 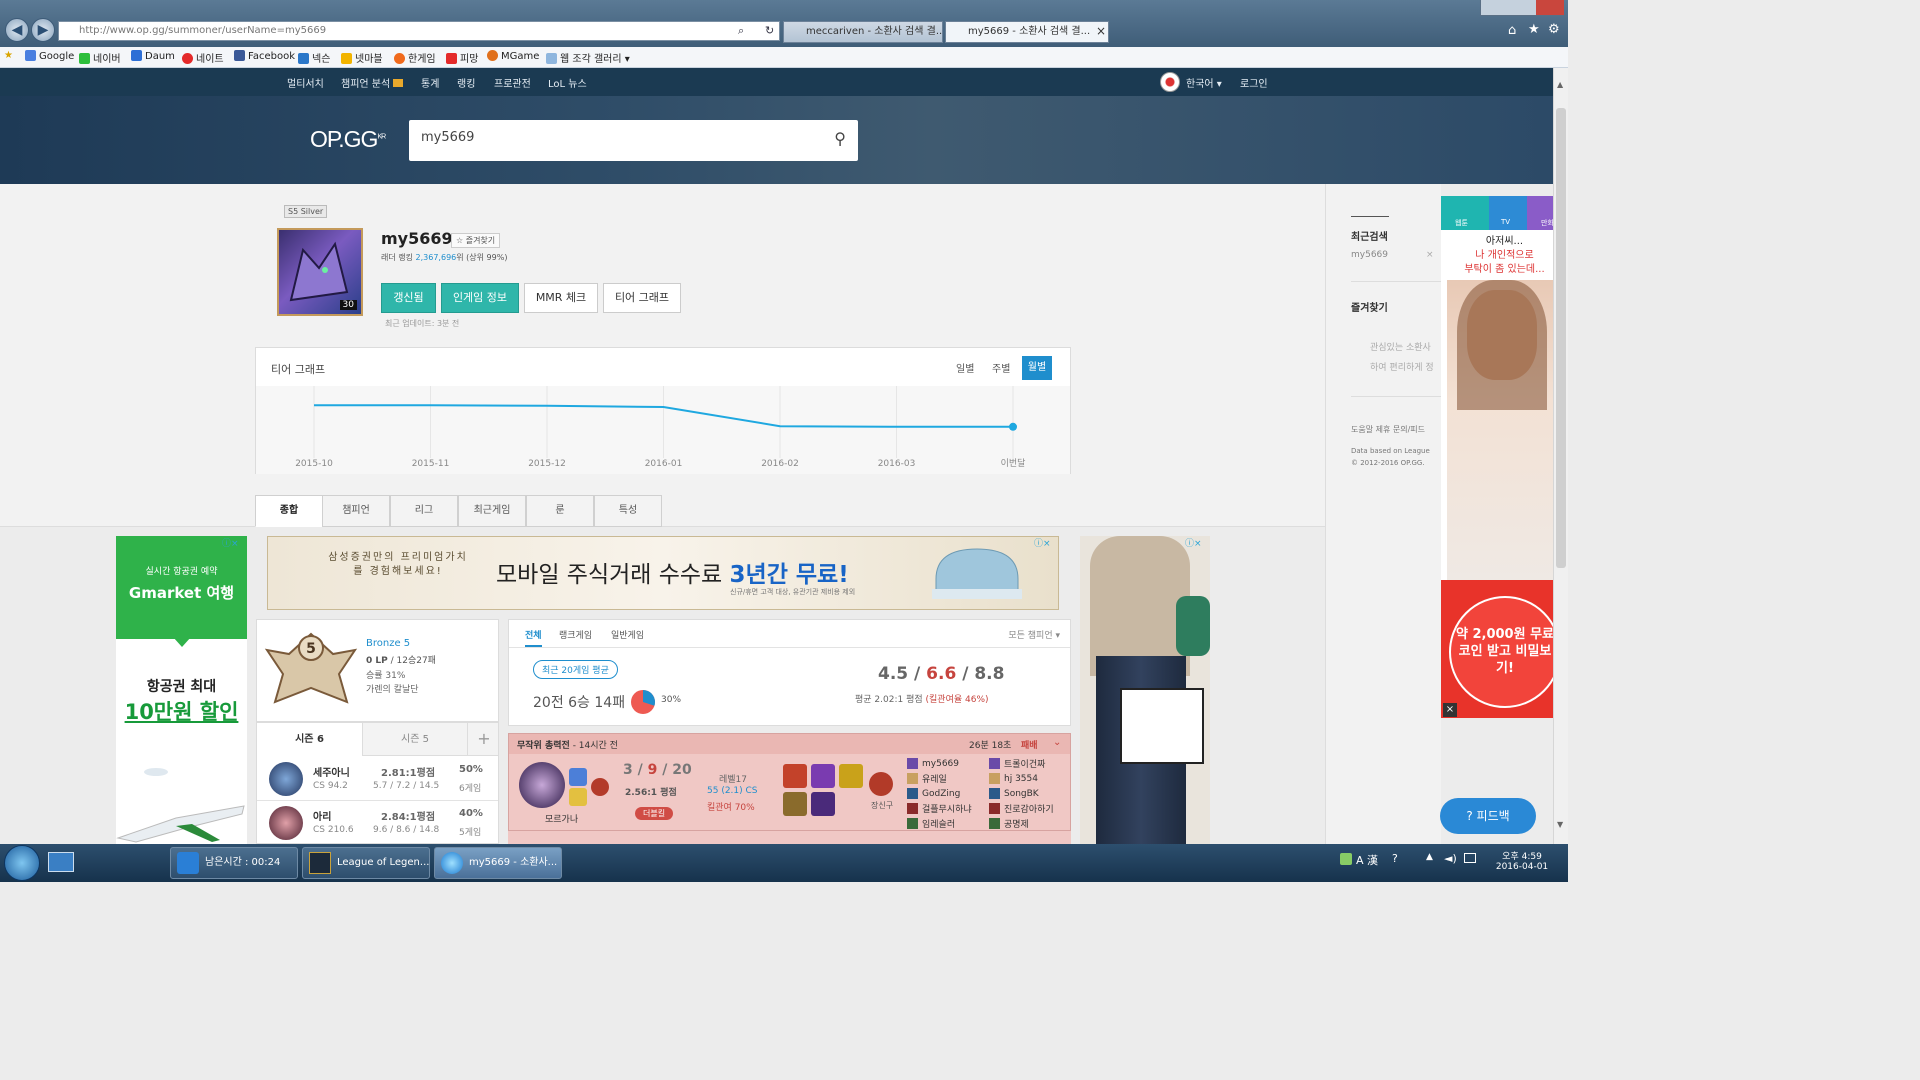 I want to click on favorite-button: ☆ 즐겨찾기, so click(x=476, y=240).